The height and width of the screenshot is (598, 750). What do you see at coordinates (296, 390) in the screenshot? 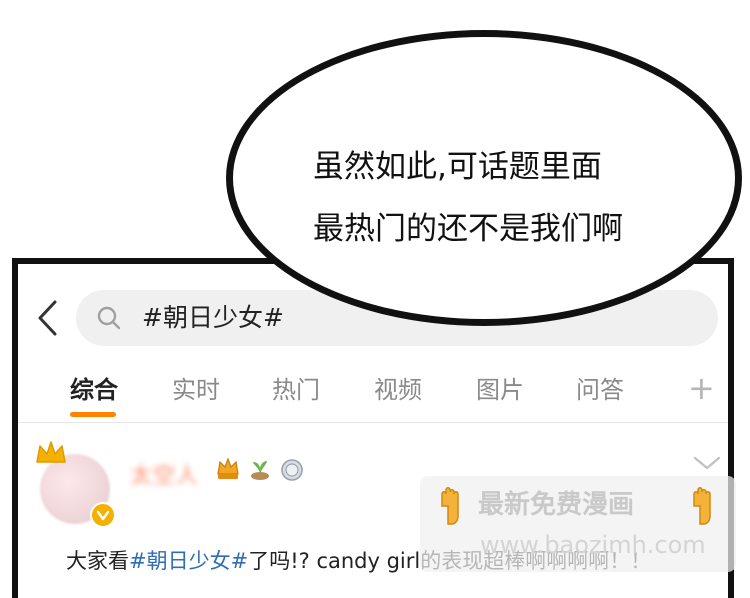
I see `tab-hot: 热门` at bounding box center [296, 390].